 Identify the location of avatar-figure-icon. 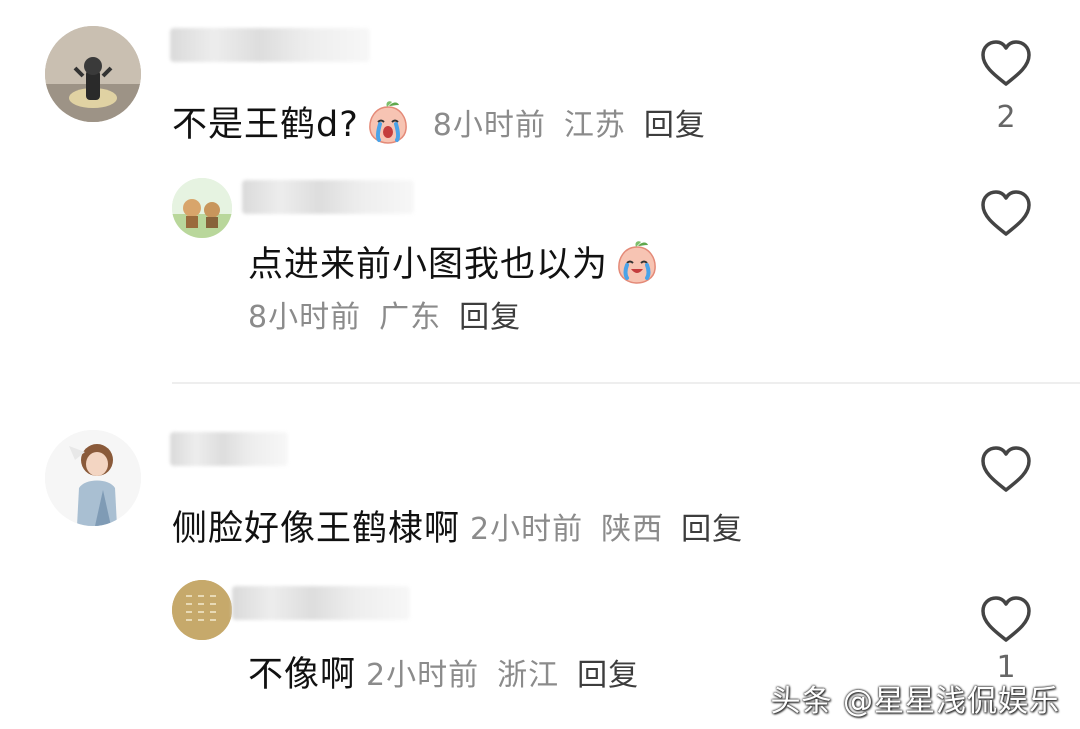
(93, 74).